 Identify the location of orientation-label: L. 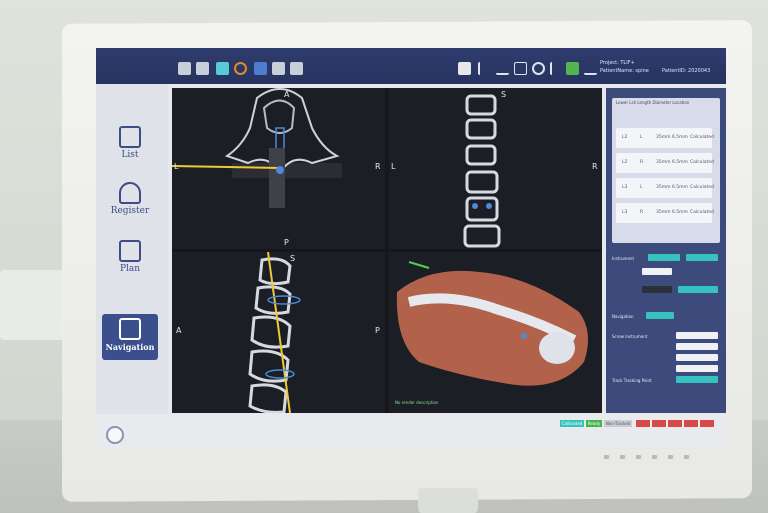
(176, 166).